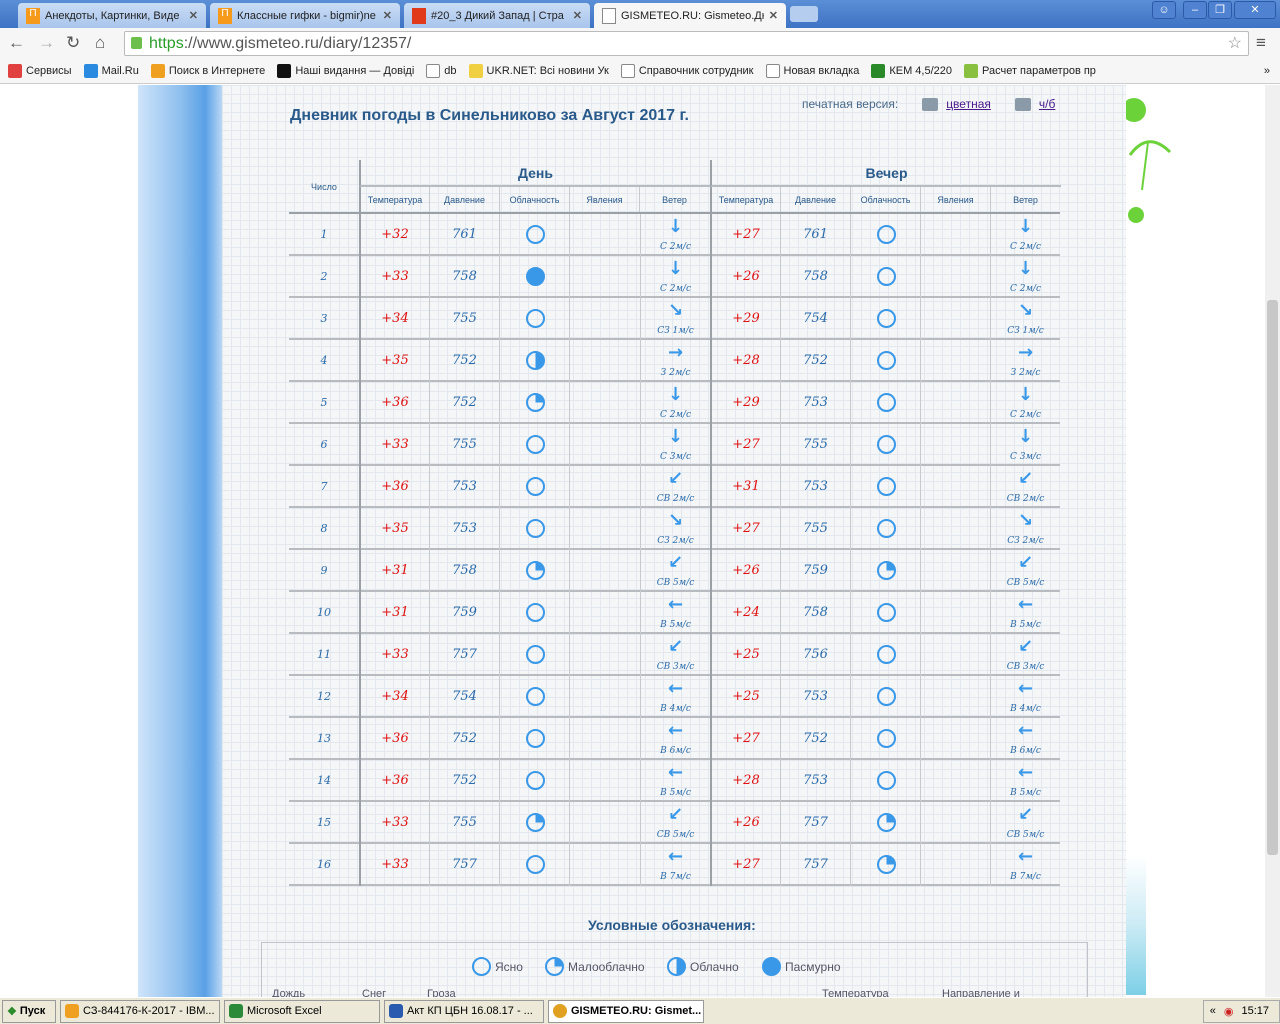 This screenshot has height=1024, width=1280. What do you see at coordinates (815, 403) in the screenshot?
I see `evening-pressure: 753` at bounding box center [815, 403].